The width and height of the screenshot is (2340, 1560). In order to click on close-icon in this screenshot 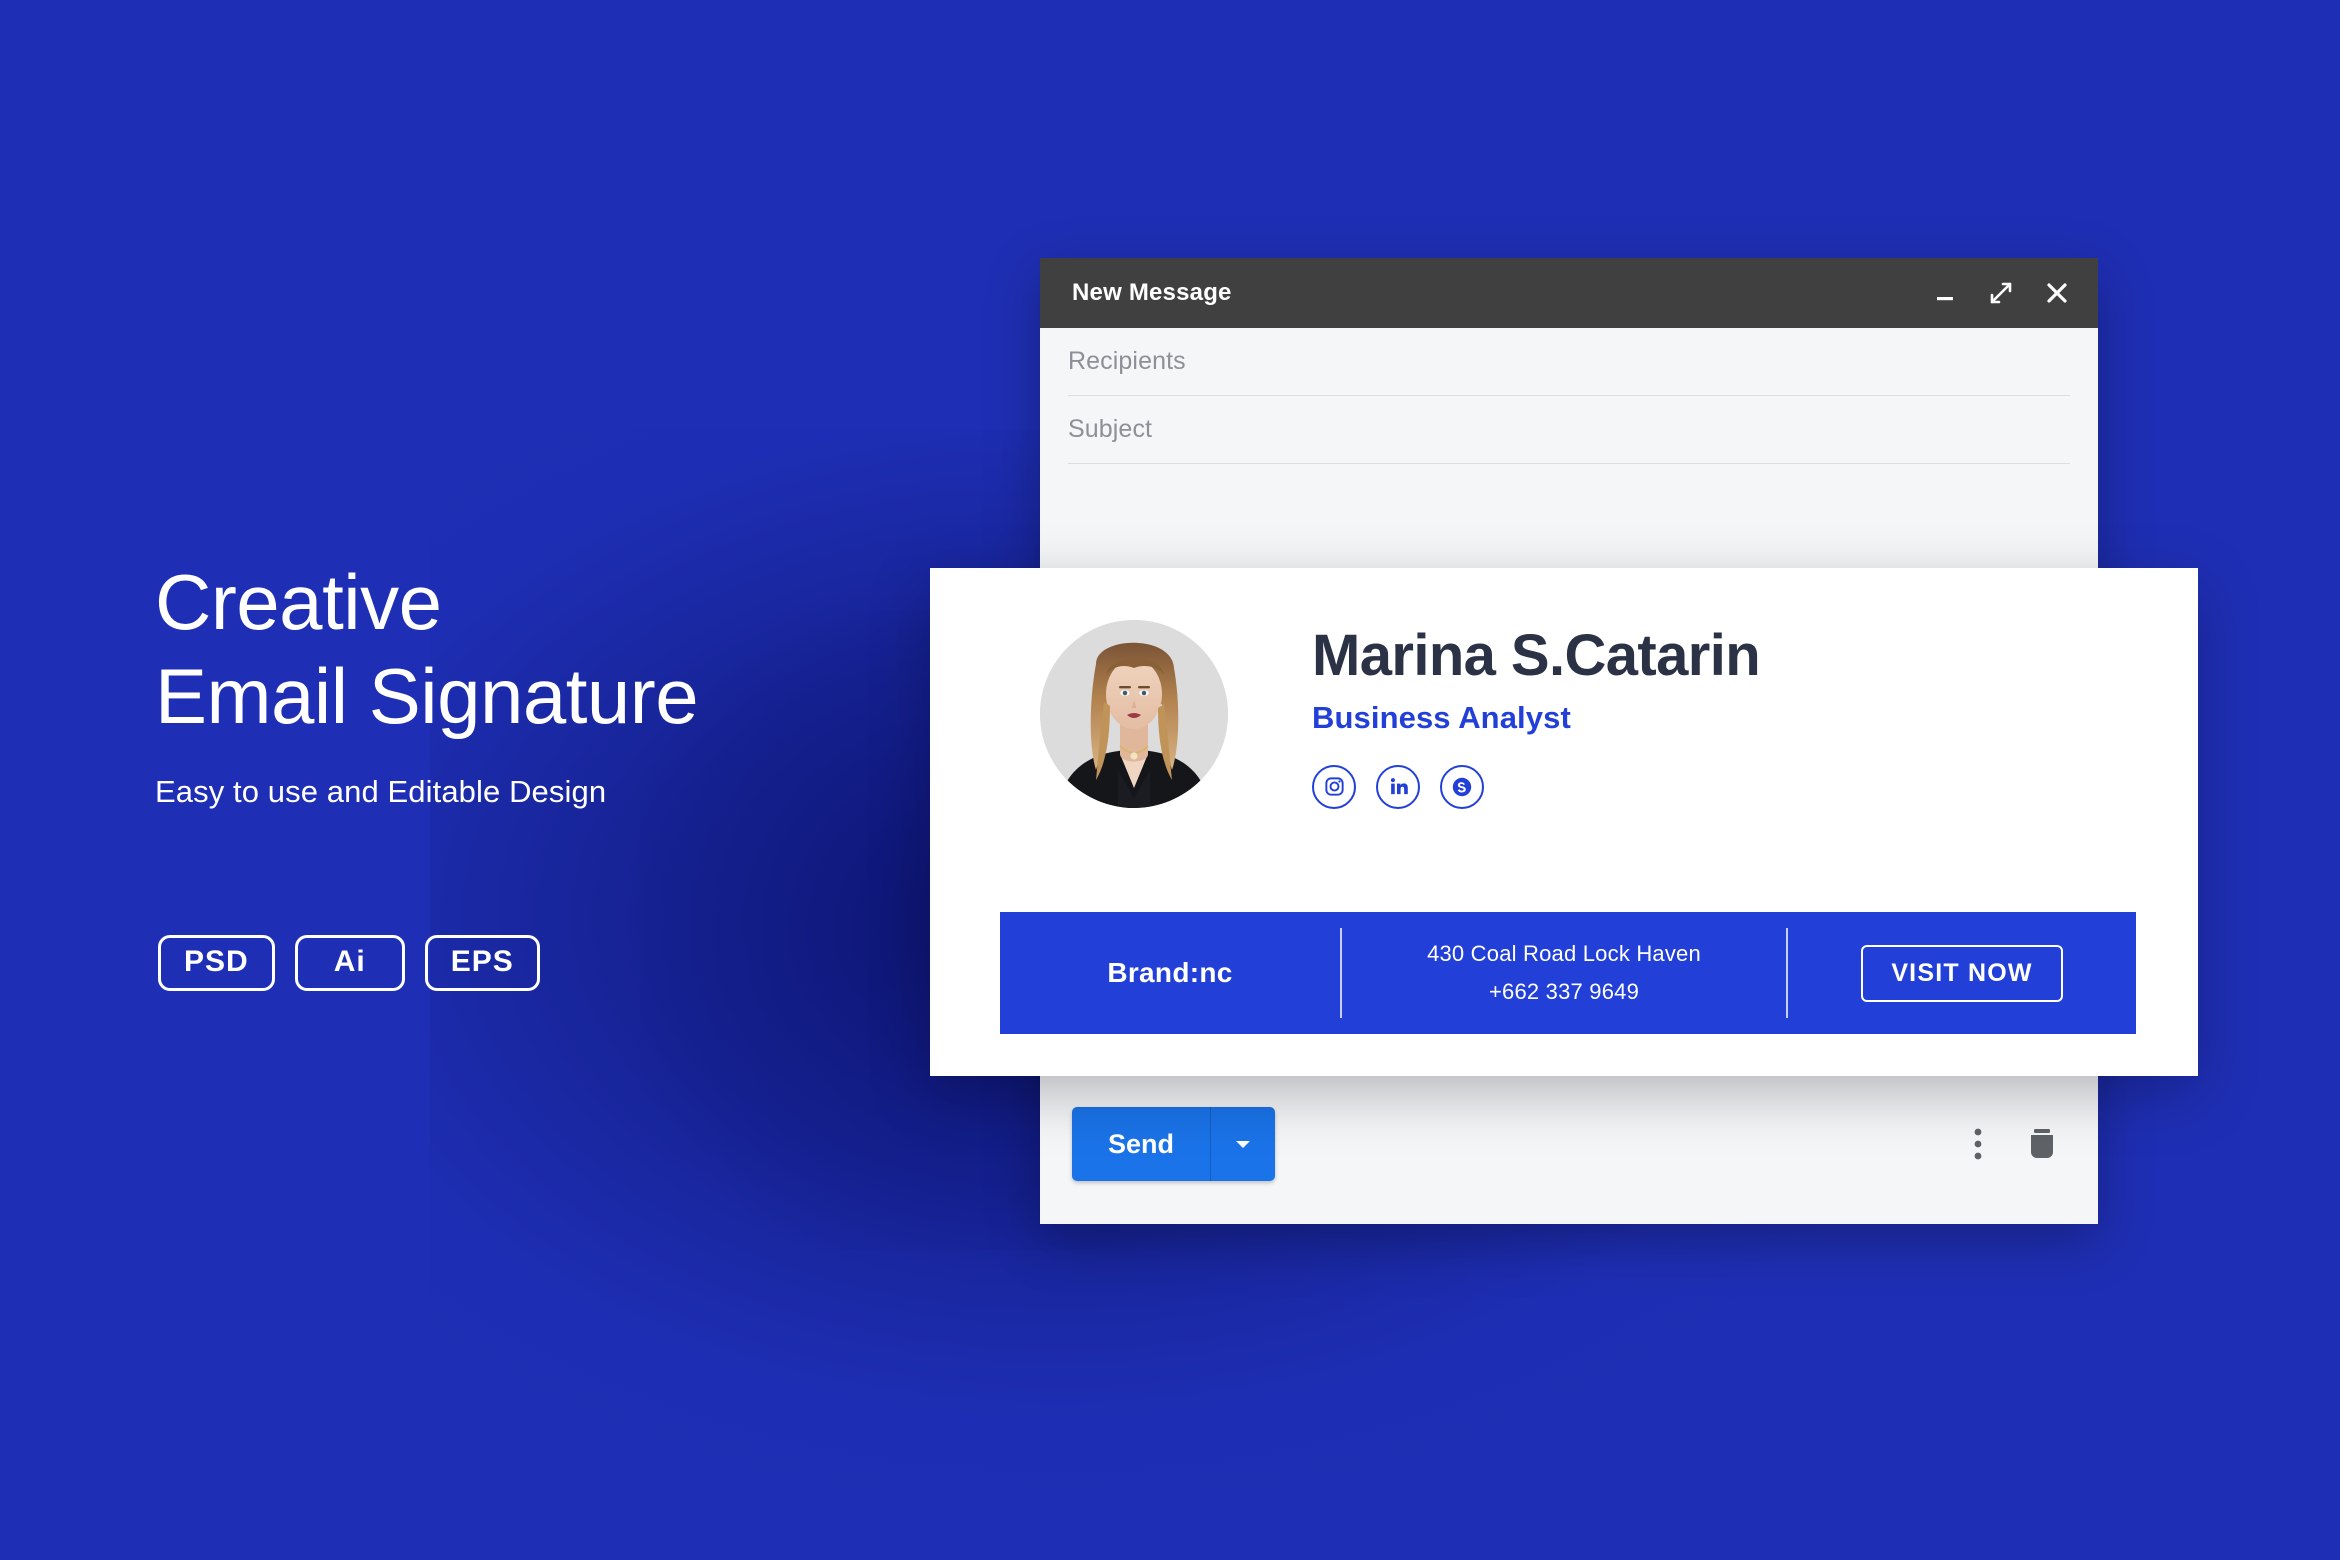, I will do `click(2057, 293)`.